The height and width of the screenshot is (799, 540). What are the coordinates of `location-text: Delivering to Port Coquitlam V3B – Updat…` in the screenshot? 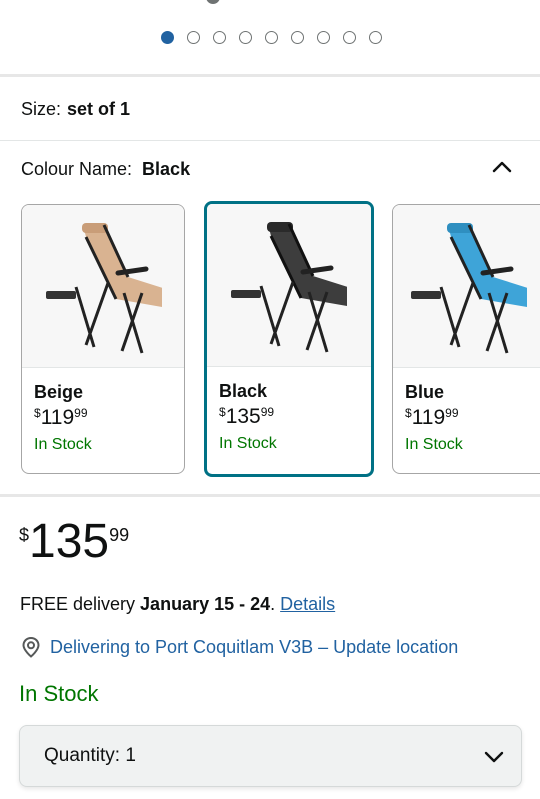 It's located at (254, 647).